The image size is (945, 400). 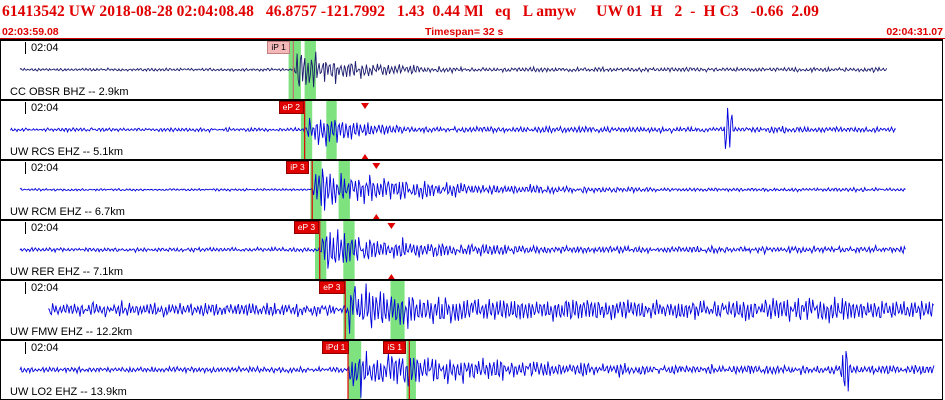 What do you see at coordinates (464, 32) in the screenshot?
I see `timespan-label: Timespan= 32 s` at bounding box center [464, 32].